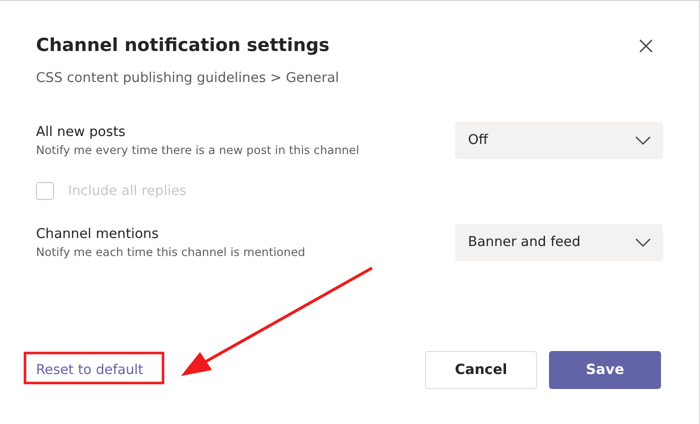 The width and height of the screenshot is (700, 424). What do you see at coordinates (646, 45) in the screenshot?
I see `close-icon` at bounding box center [646, 45].